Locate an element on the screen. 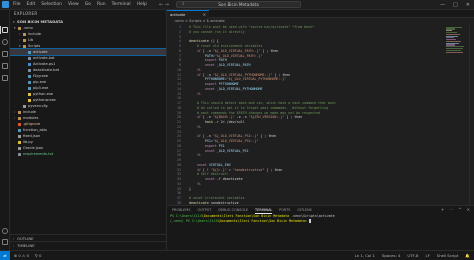 This screenshot has width=474, height=260. nav-back-forward-icon: ← → is located at coordinates (164, 5).